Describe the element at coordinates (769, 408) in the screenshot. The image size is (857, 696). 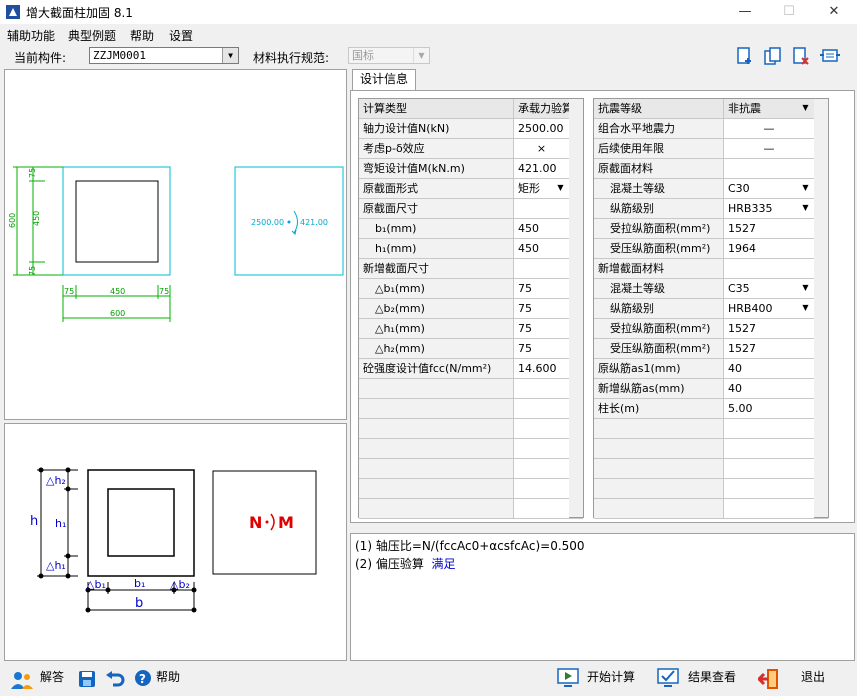
I see `param-value: 5.00` at that location.